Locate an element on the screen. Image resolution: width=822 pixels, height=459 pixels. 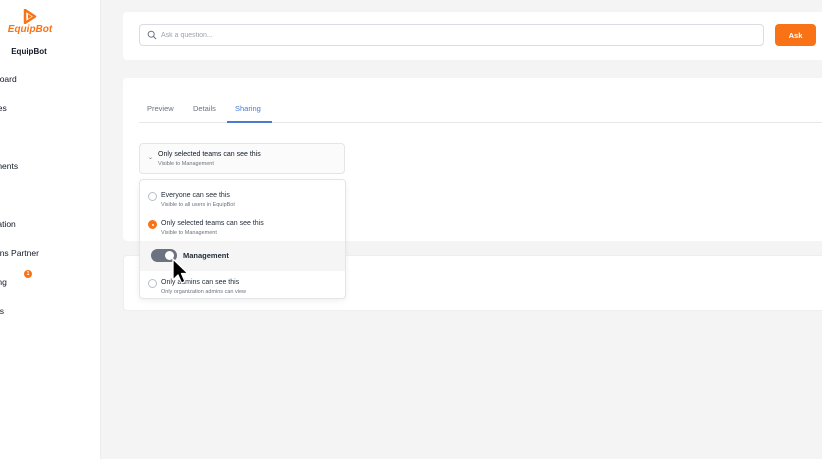
search-input is located at coordinates (456, 35).